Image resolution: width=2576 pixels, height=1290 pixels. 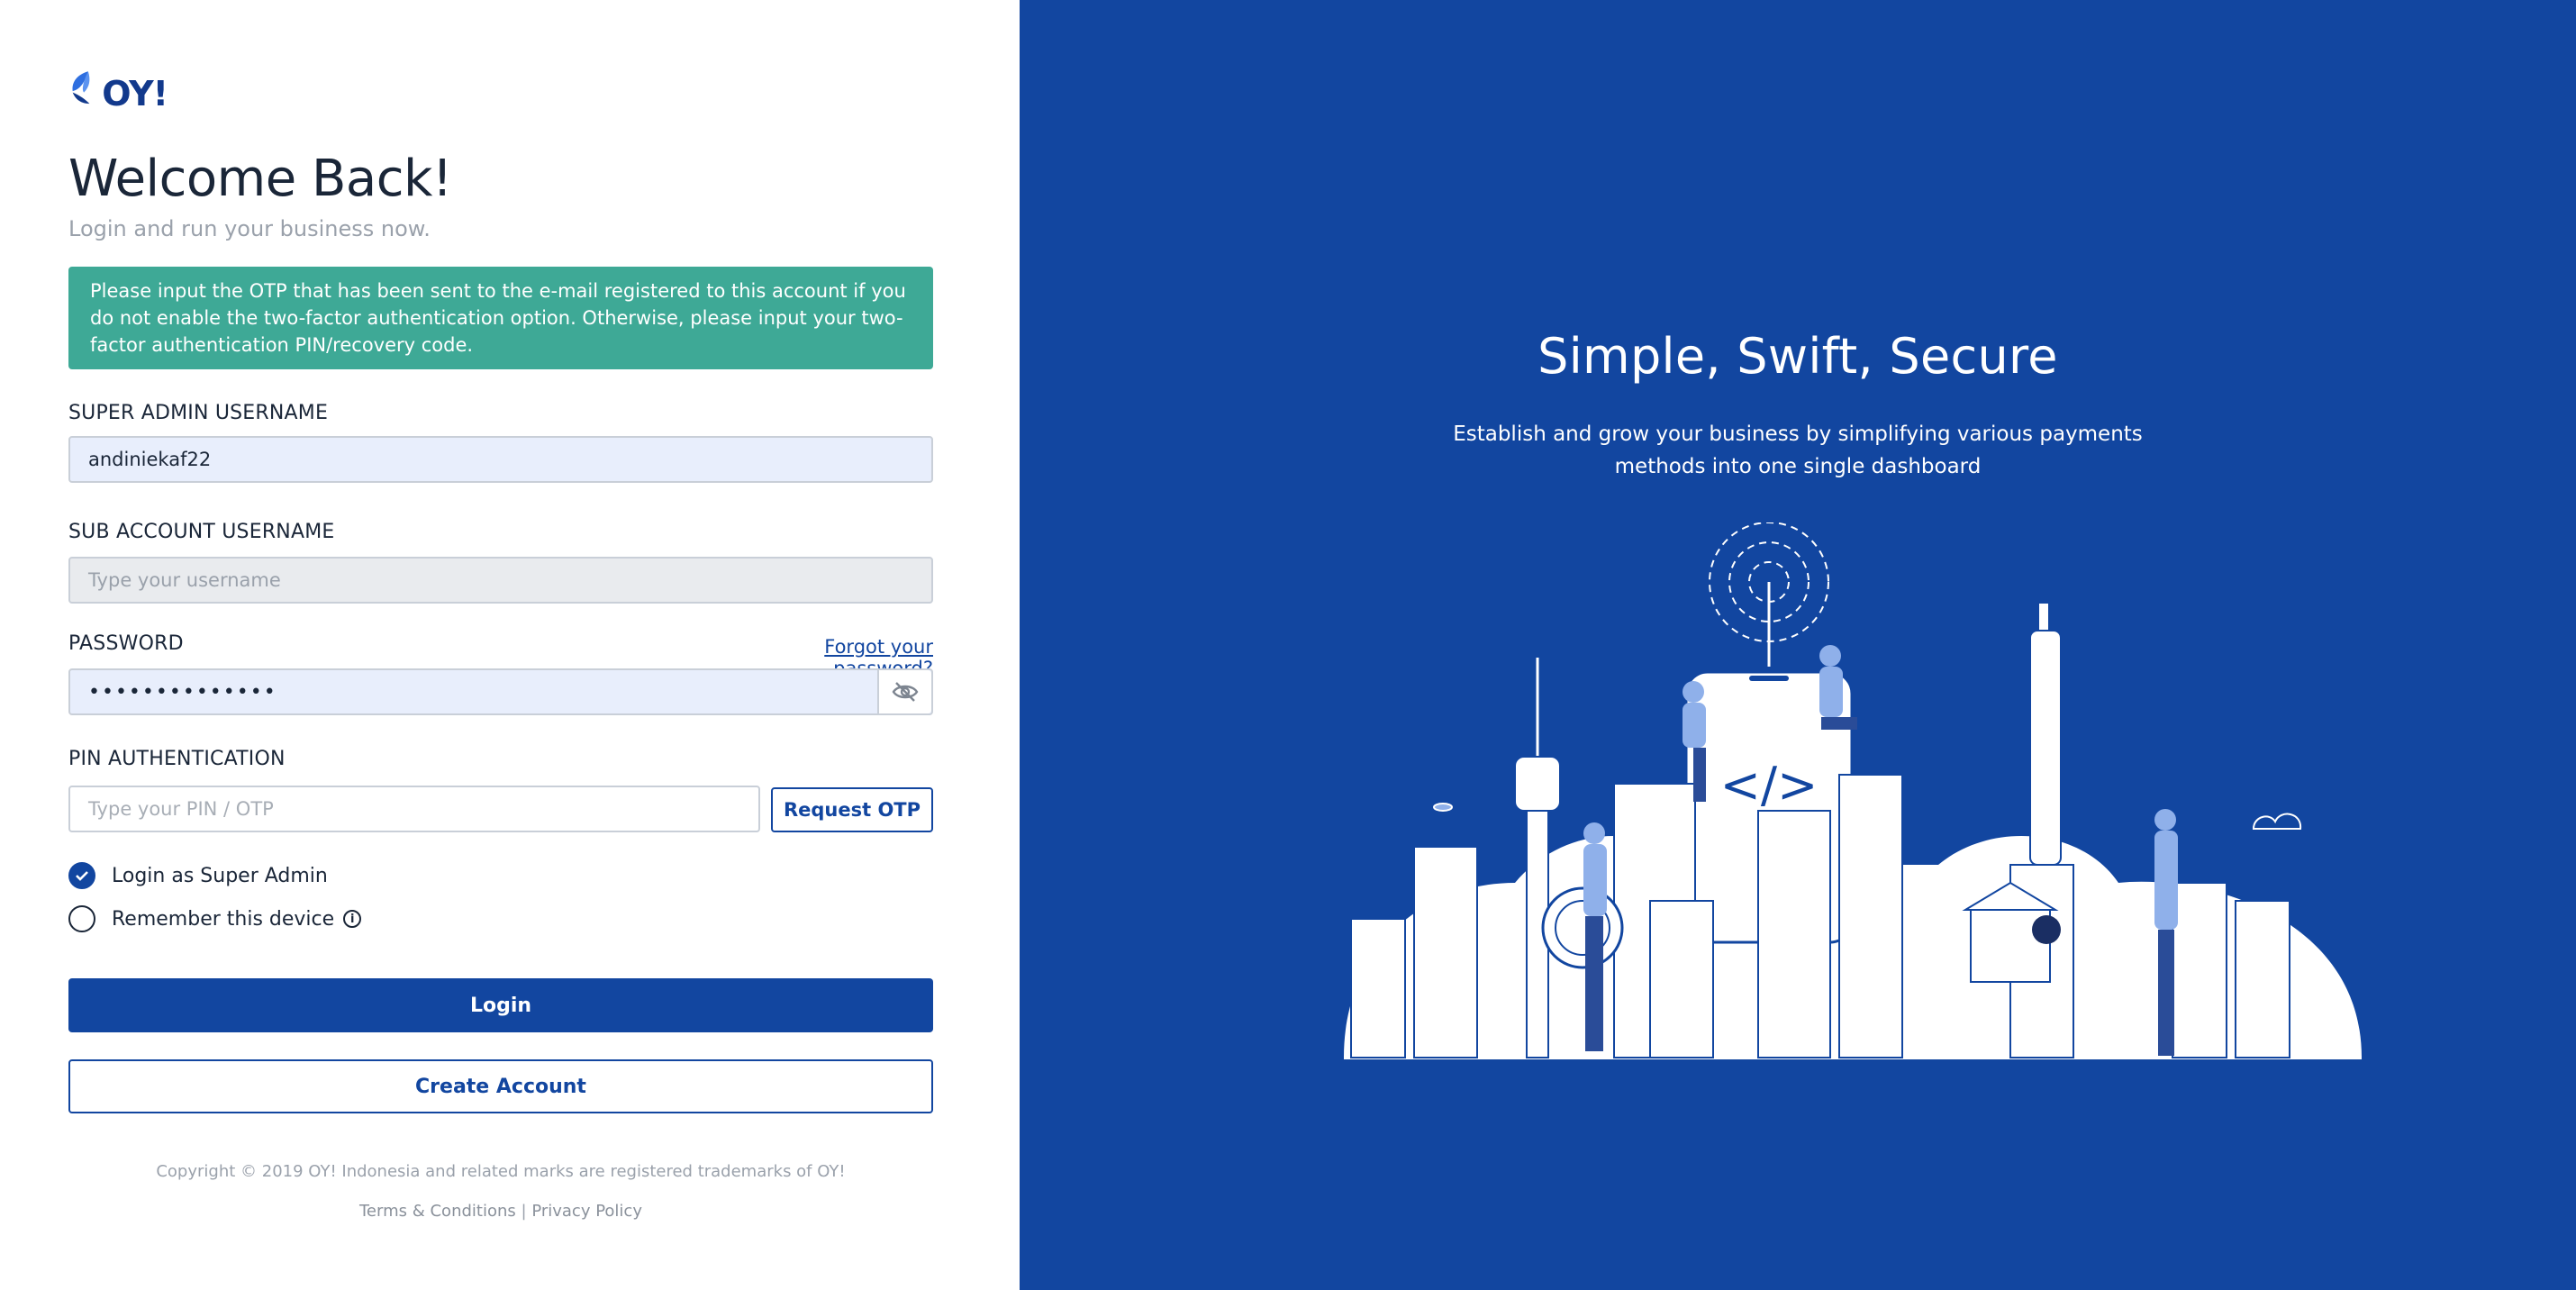 I want to click on login-as-super-admin-checkbox: Login as Super Admin, so click(x=198, y=875).